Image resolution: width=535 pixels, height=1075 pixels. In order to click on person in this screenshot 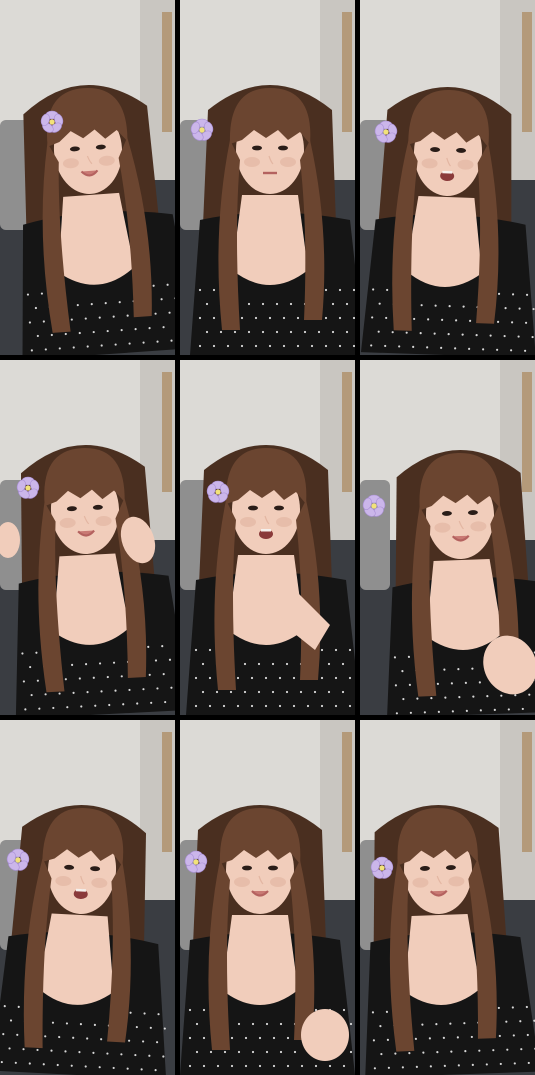, I will do `click(272, 220)`.